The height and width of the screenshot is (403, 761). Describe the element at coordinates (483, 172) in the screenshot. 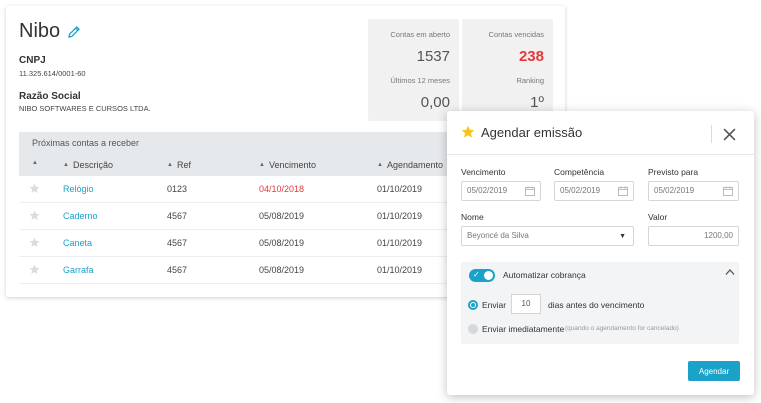

I see `vencimento-label: Vencimento` at that location.